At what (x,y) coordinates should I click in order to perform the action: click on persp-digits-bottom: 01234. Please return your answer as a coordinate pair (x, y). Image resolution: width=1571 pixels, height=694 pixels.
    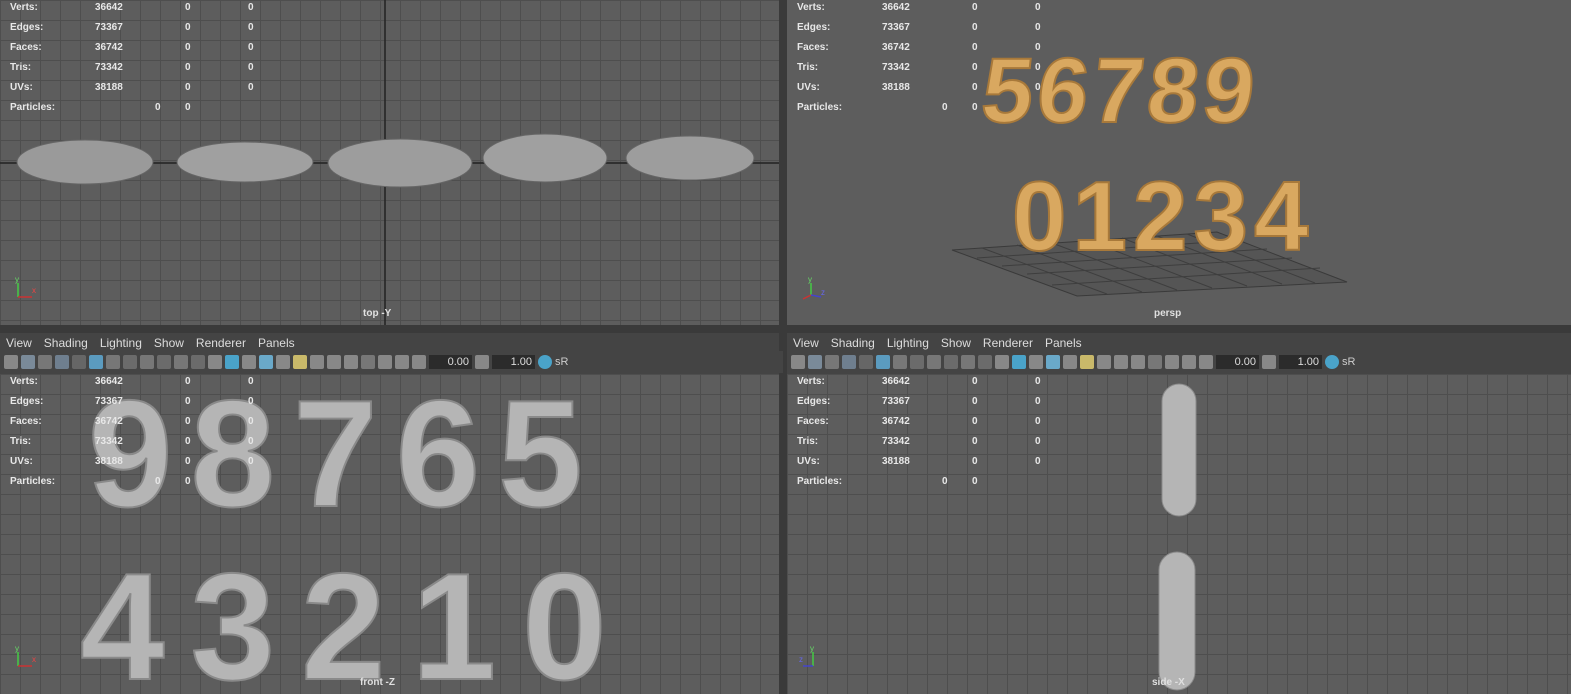
    Looking at the image, I should click on (1163, 216).